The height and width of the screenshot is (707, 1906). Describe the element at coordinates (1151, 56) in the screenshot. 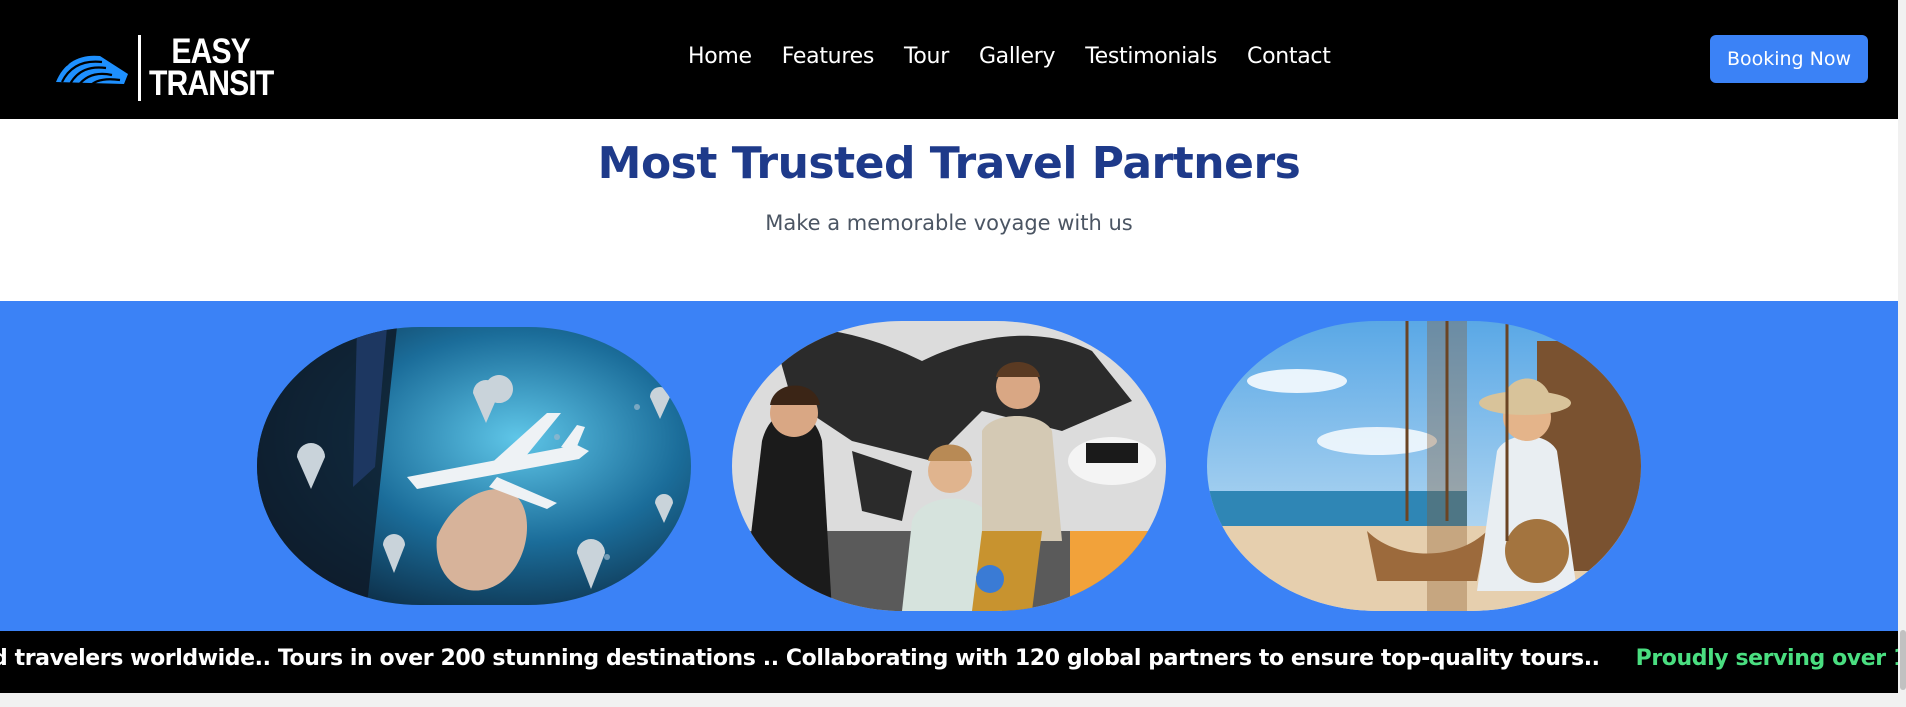

I see `nav-testimonials: Testimonials` at that location.